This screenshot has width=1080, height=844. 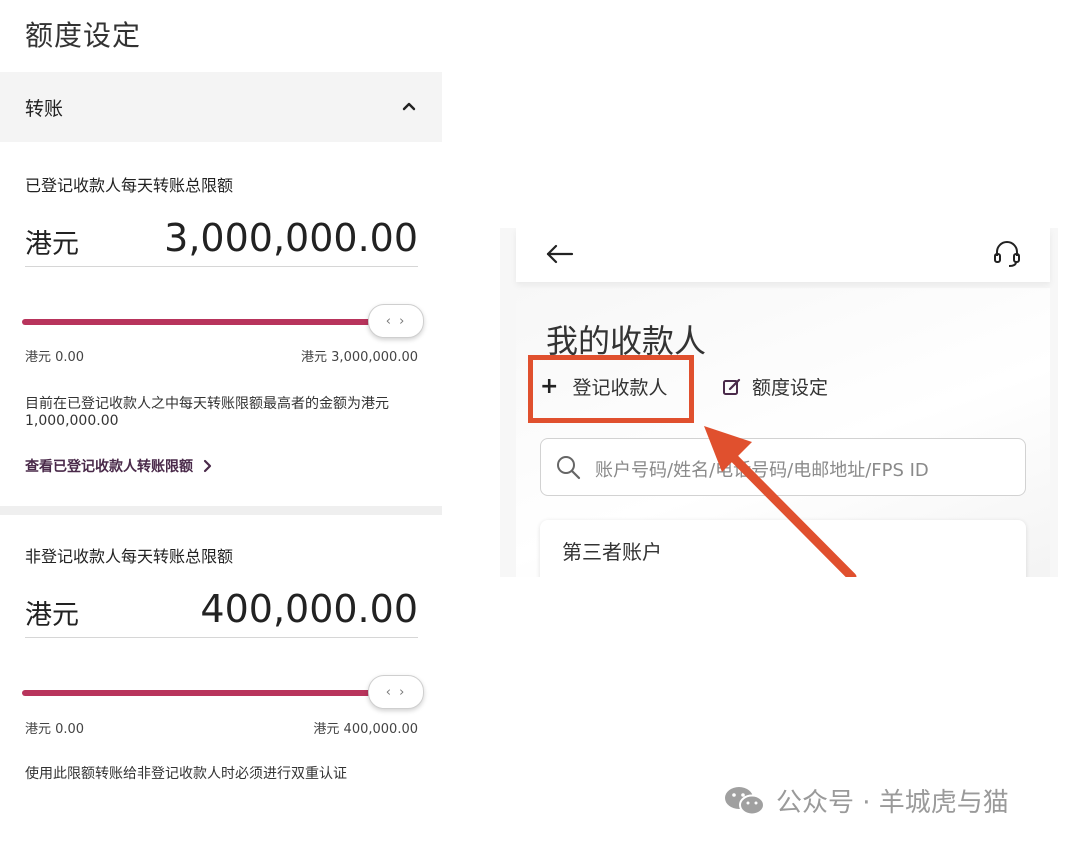 I want to click on accordion-transfer: 转账, so click(x=221, y=107).